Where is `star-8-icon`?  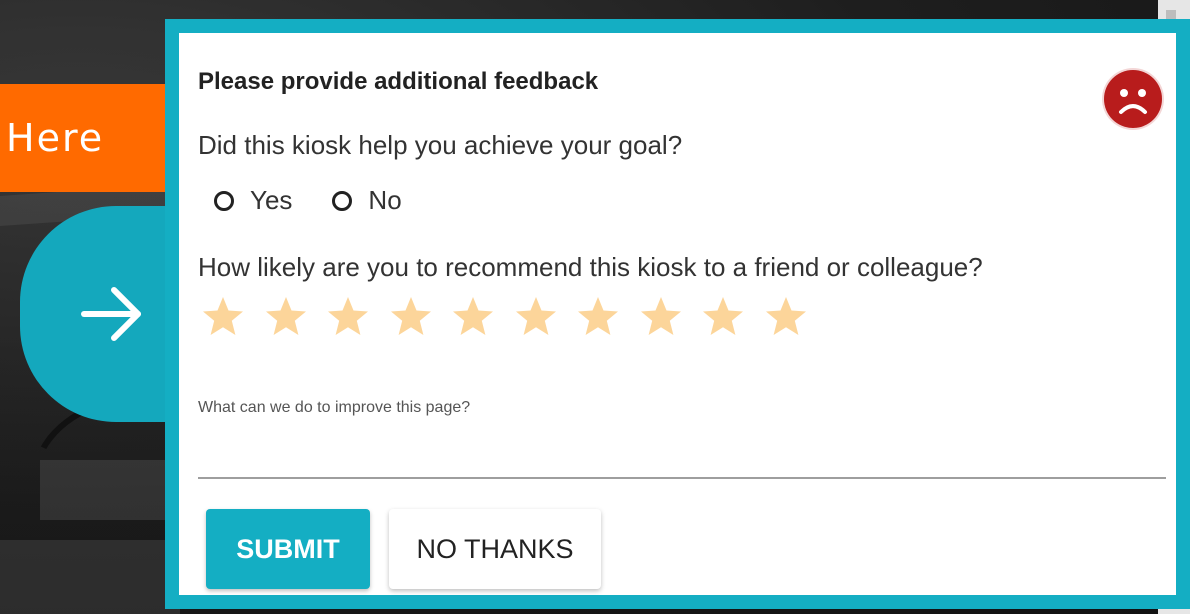
star-8-icon is located at coordinates (661, 317).